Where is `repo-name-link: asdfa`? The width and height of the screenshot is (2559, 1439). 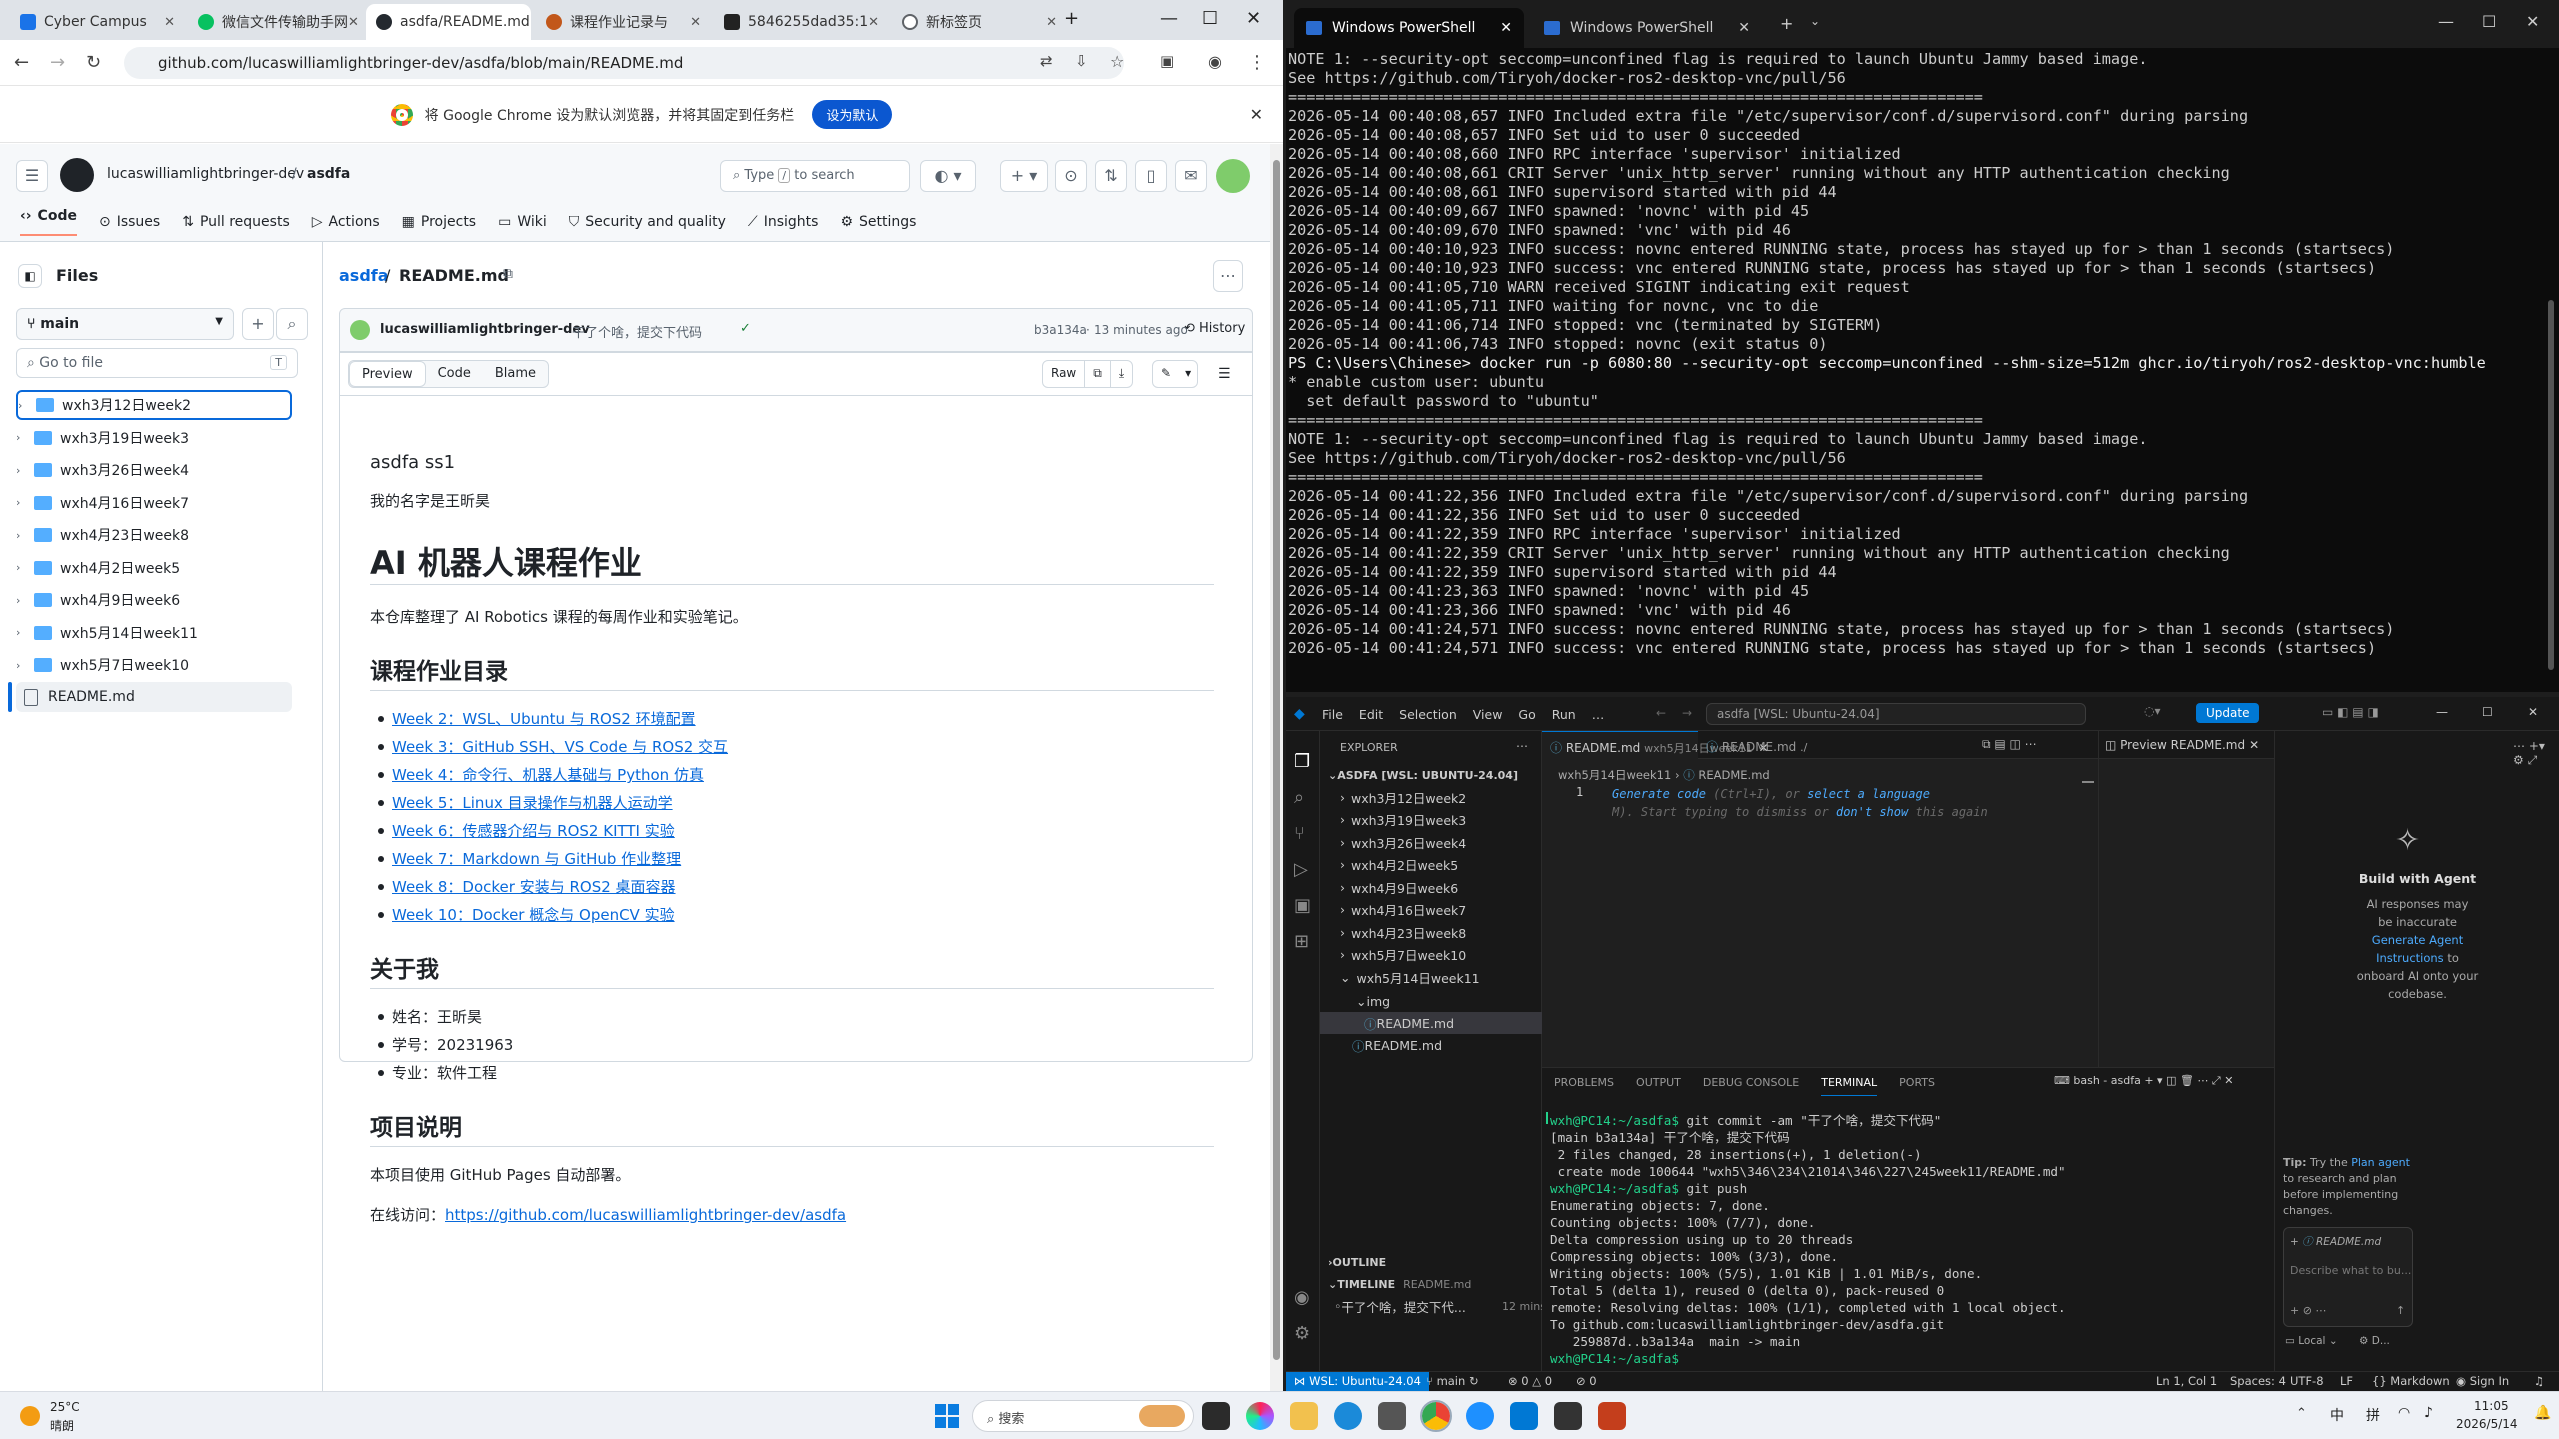
repo-name-link: asdfa is located at coordinates (328, 174).